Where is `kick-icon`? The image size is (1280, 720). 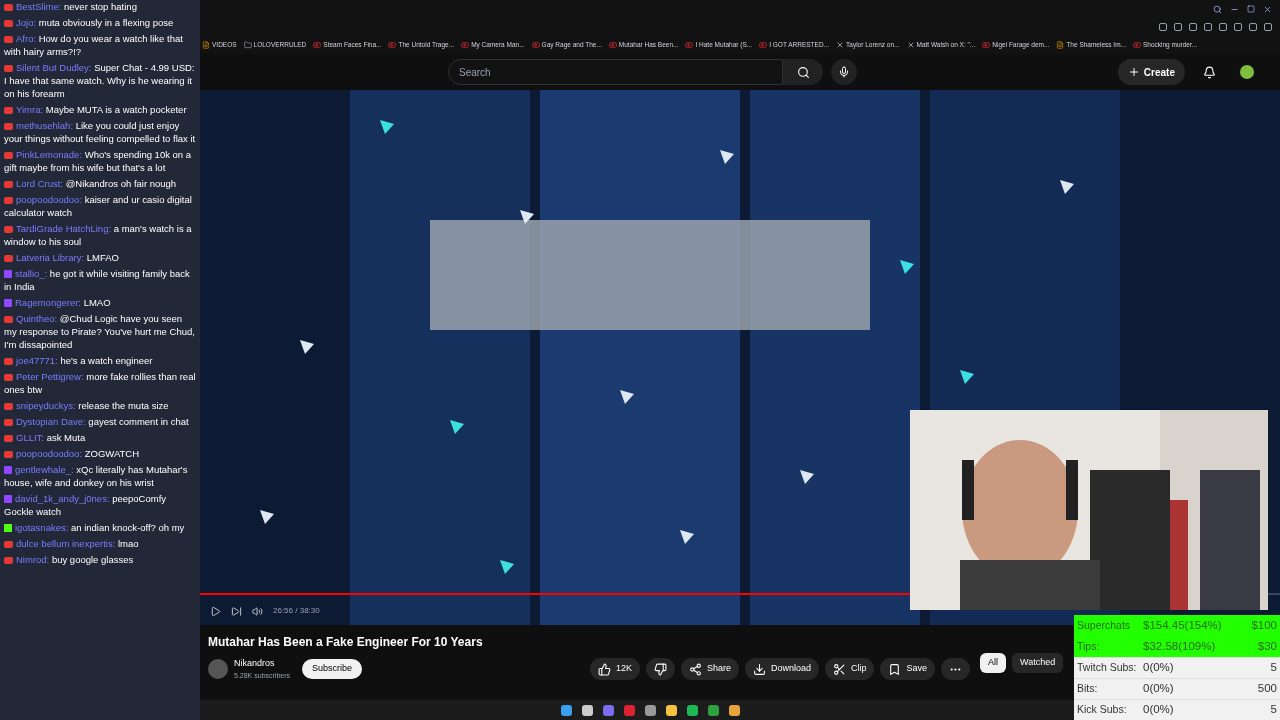
kick-icon is located at coordinates (8, 528).